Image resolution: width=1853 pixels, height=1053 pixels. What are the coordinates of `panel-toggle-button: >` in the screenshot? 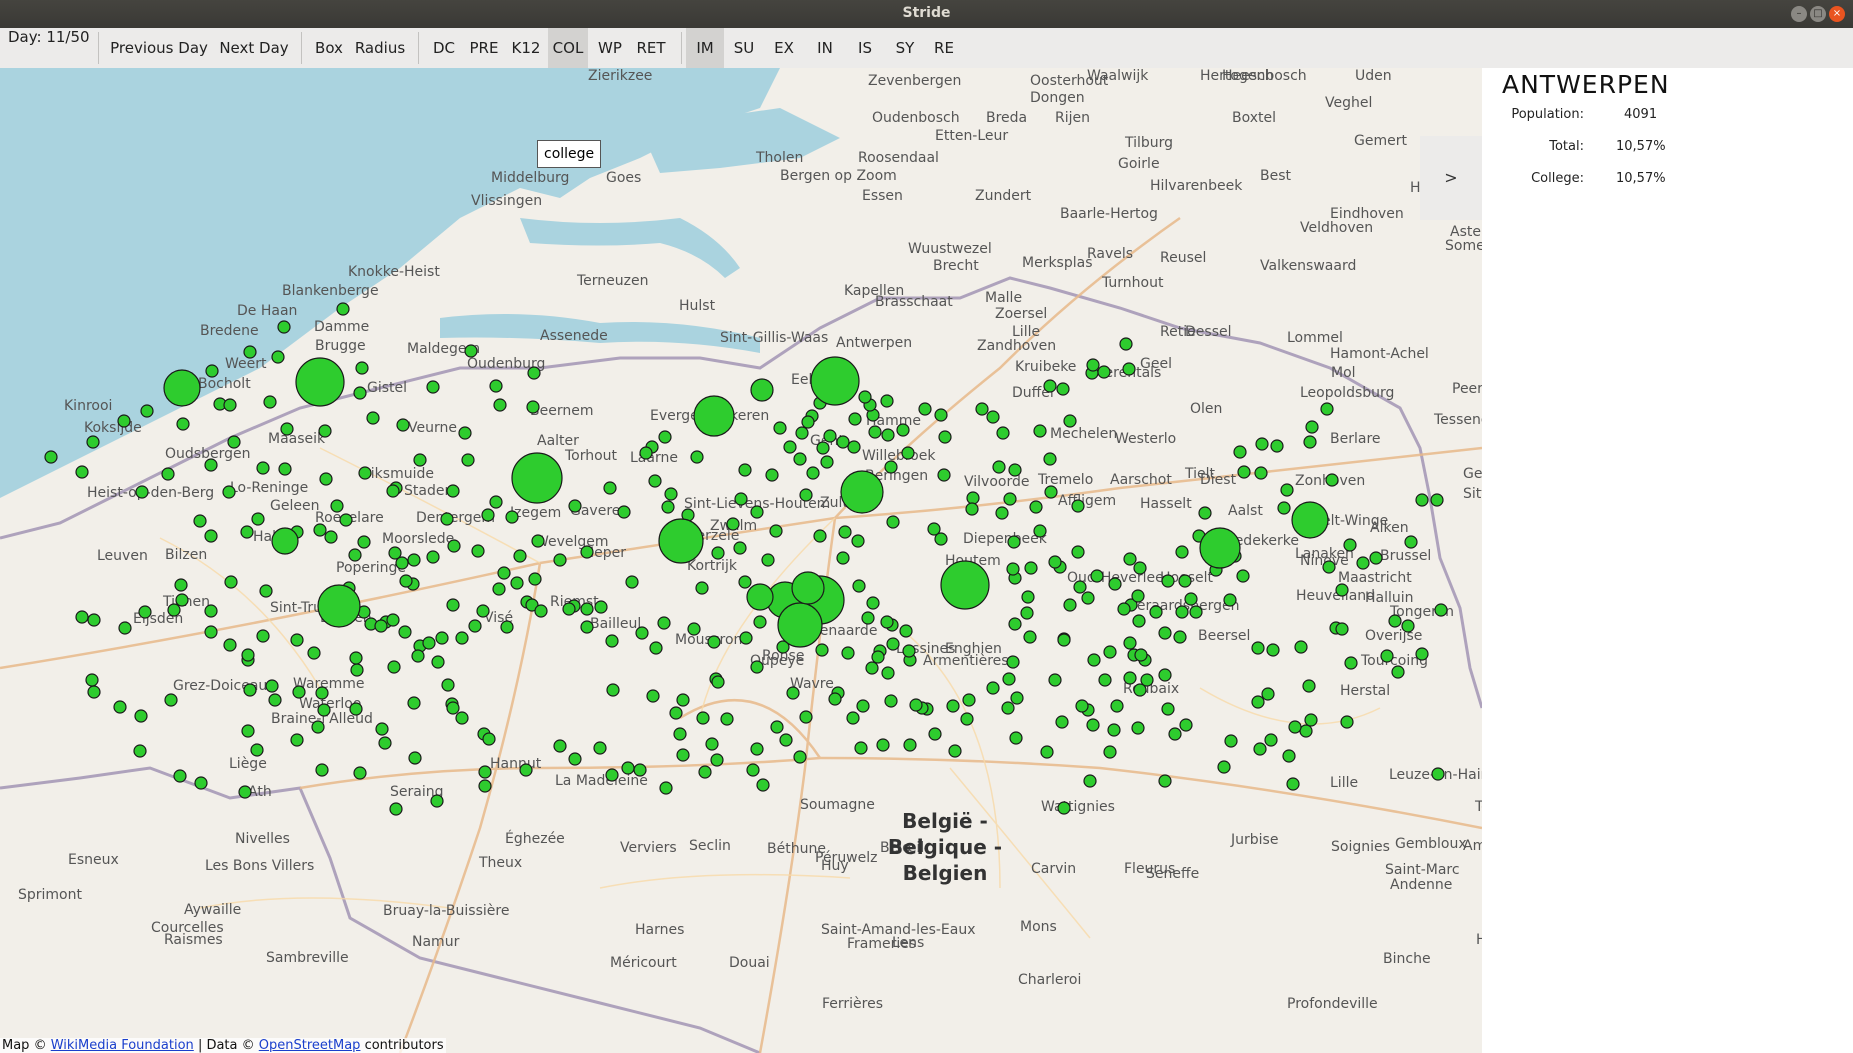 It's located at (1451, 178).